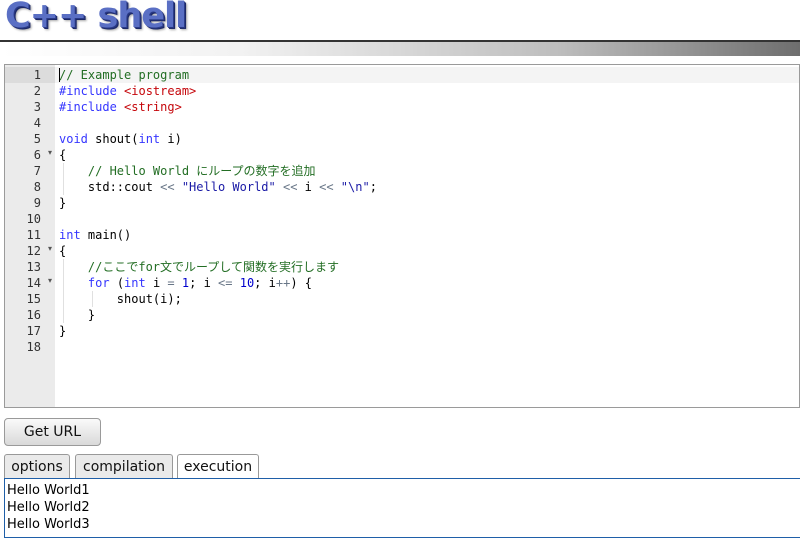 The image size is (800, 538). I want to click on gutter-cell: 13, so click(30, 267).